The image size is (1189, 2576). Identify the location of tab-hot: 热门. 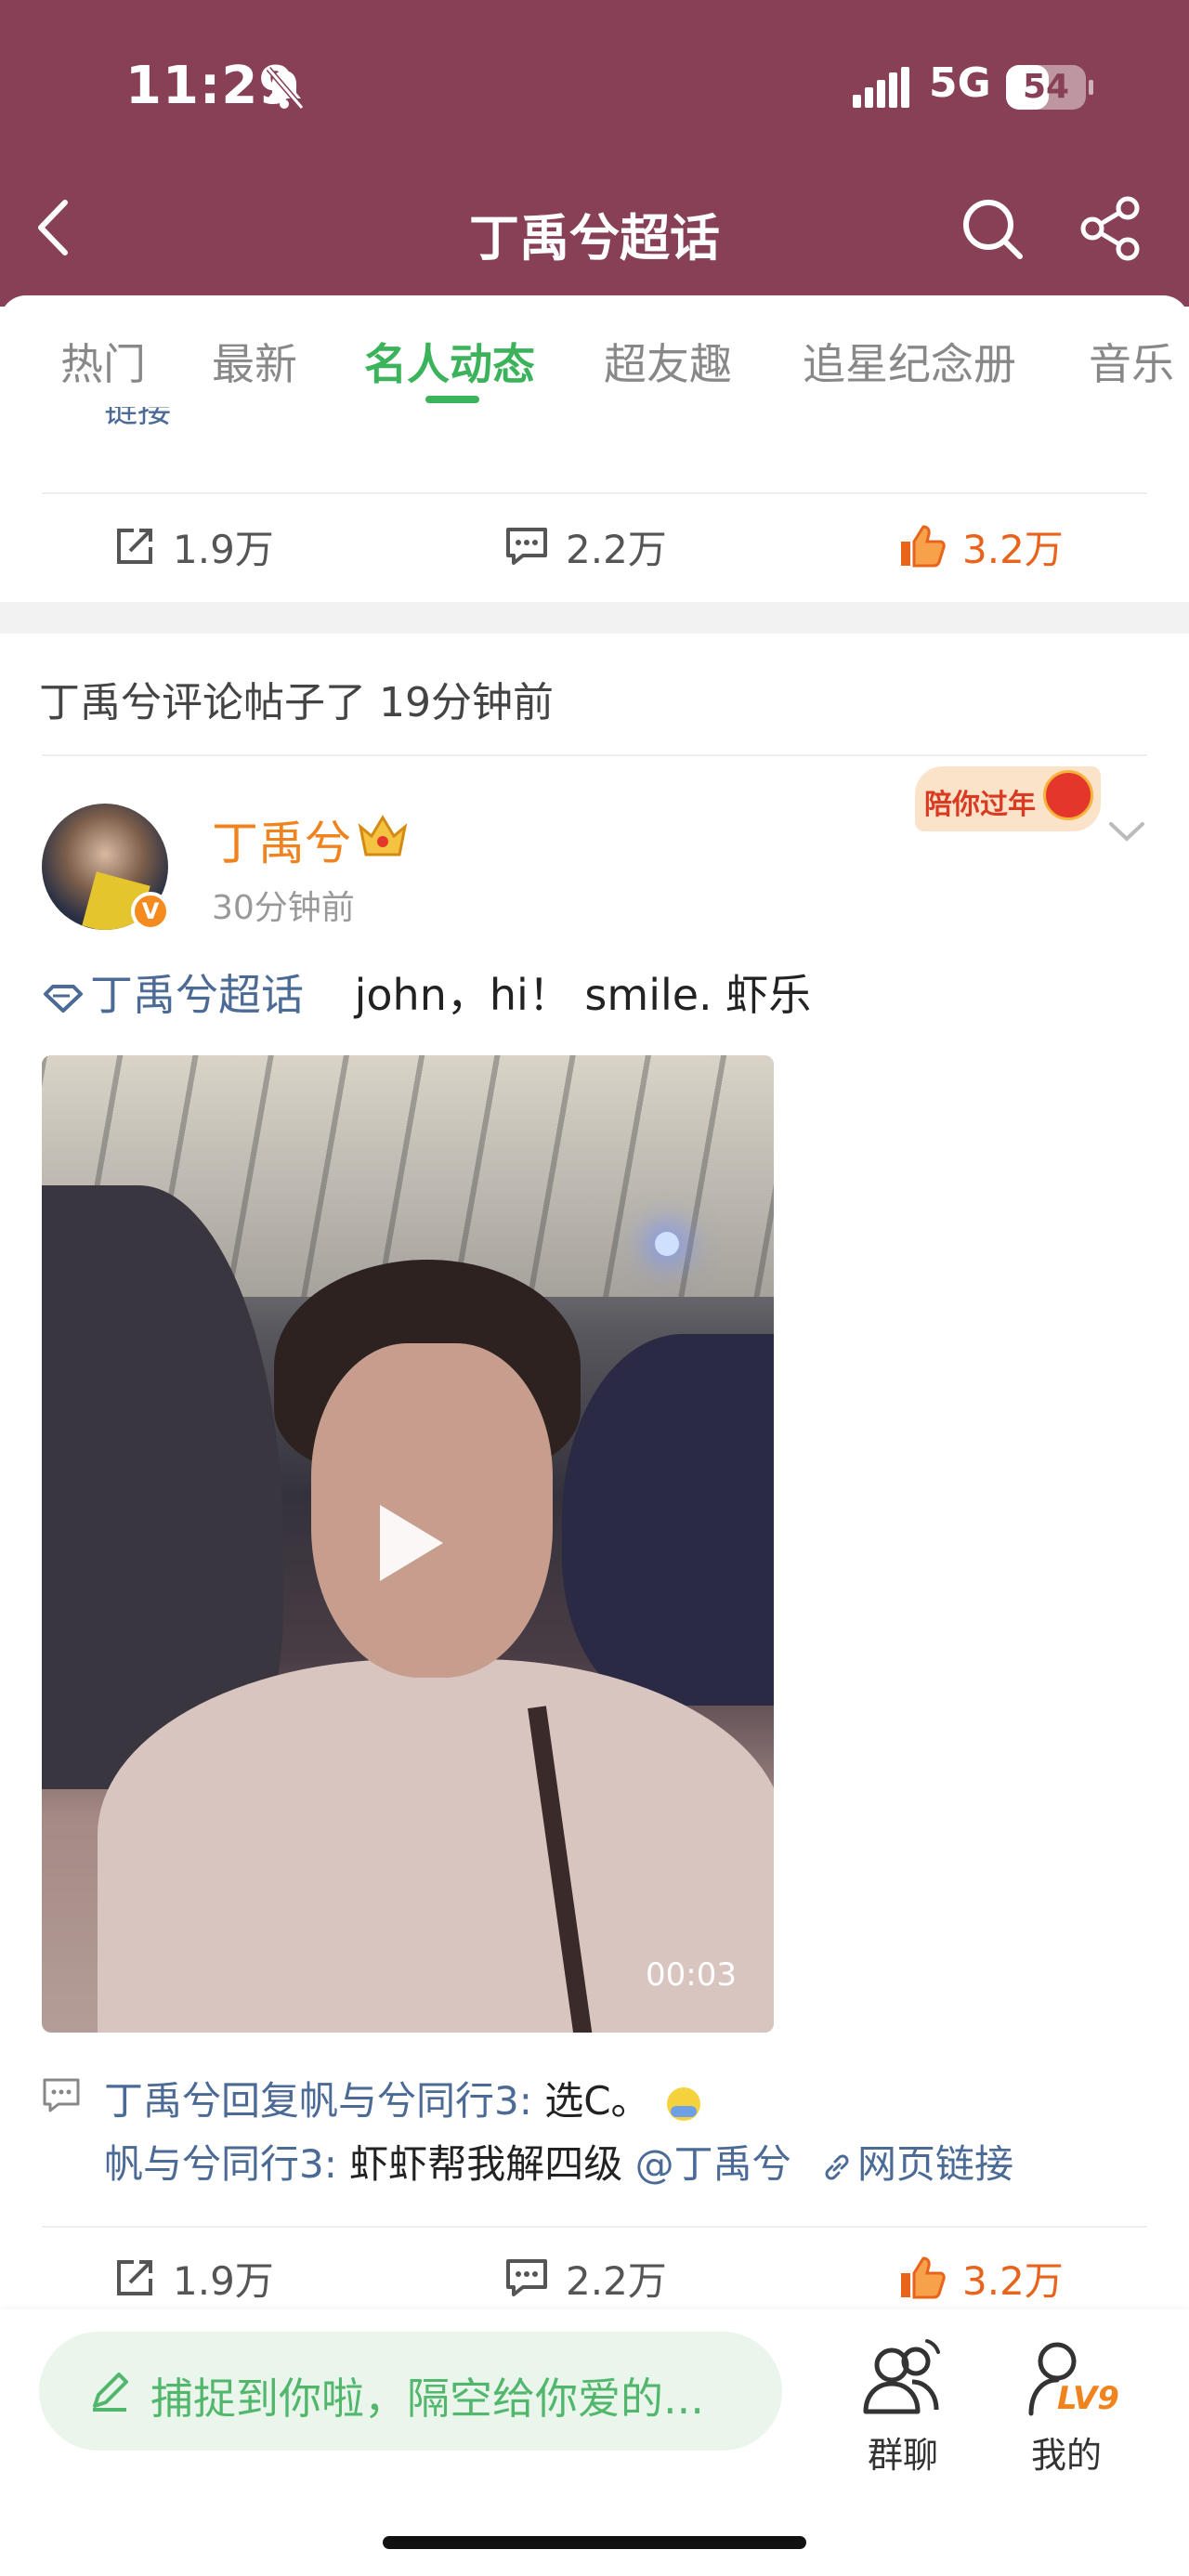
(103, 362).